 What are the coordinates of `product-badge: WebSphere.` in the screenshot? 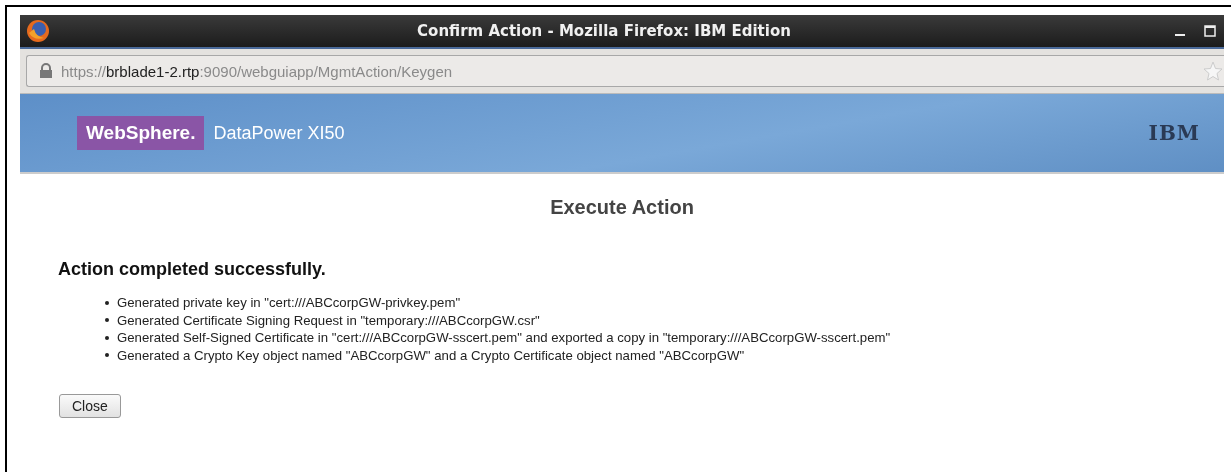 It's located at (141, 133).